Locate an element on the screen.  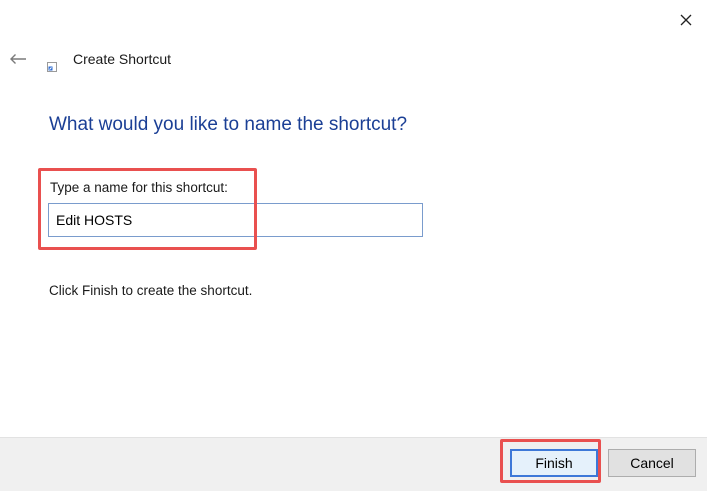
wizard-footer is located at coordinates (353, 464).